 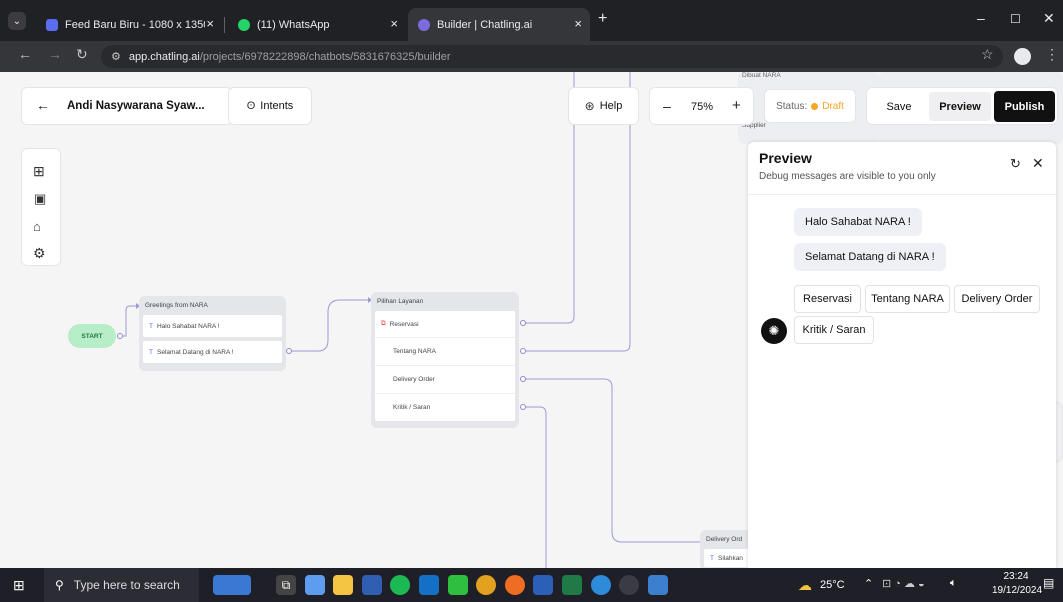 What do you see at coordinates (629, 585) in the screenshot?
I see `chrome-active-icon` at bounding box center [629, 585].